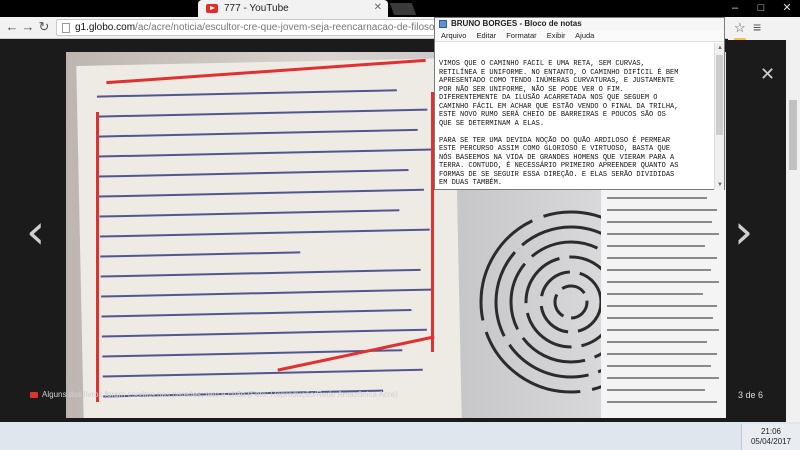  What do you see at coordinates (584, 35) in the screenshot?
I see `menu-ajuda: Ajuda` at bounding box center [584, 35].